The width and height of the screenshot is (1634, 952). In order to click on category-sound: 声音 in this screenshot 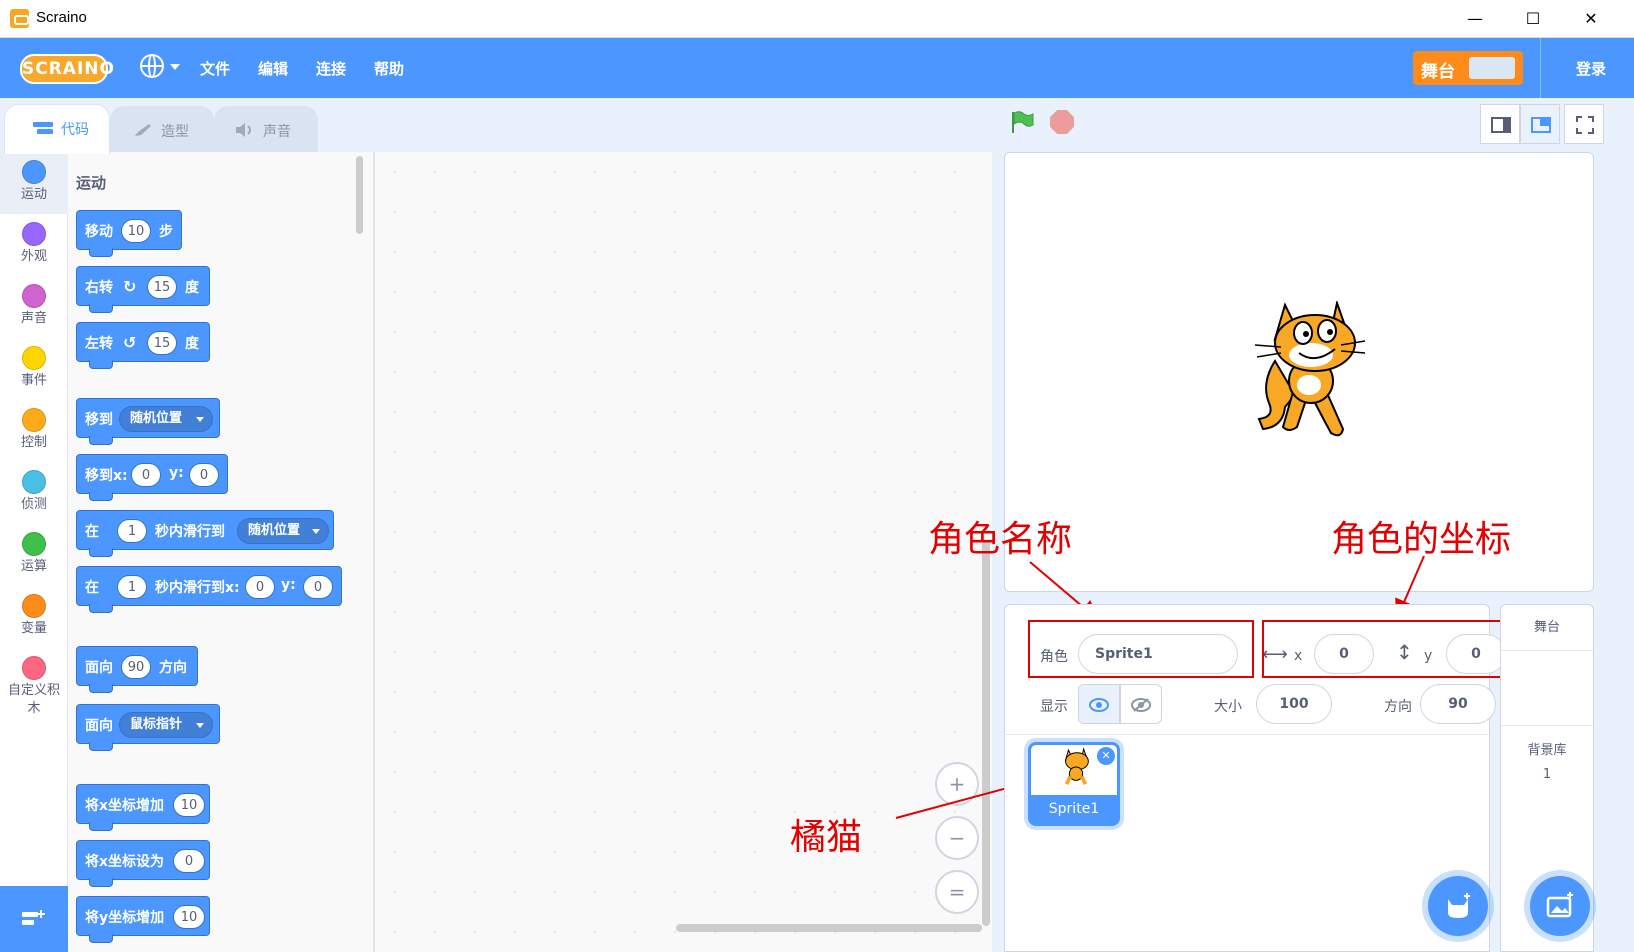, I will do `click(34, 307)`.